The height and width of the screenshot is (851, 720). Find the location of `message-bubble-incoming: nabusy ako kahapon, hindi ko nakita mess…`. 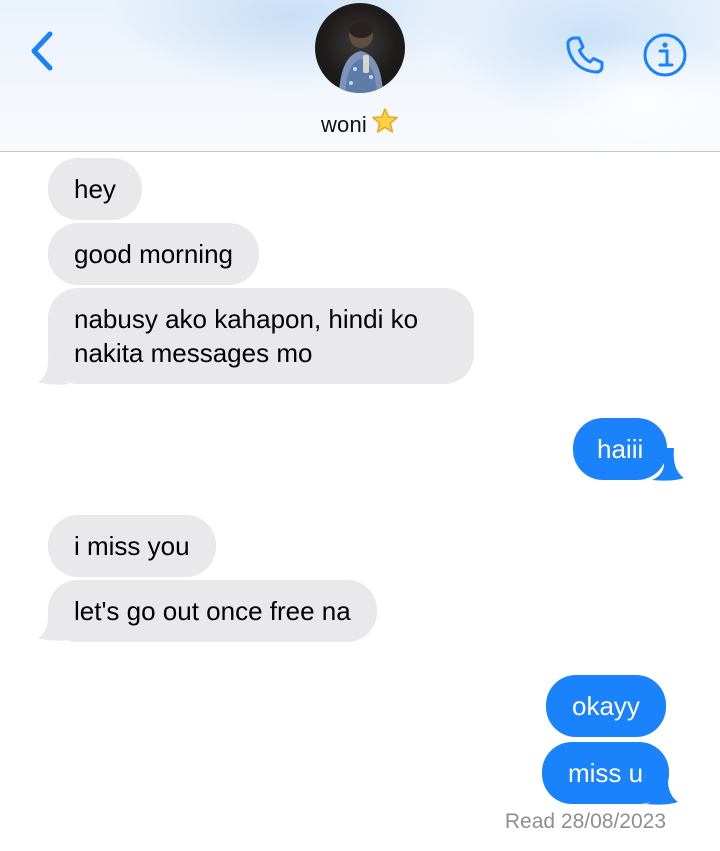

message-bubble-incoming: nabusy ako kahapon, hindi ko nakita mess… is located at coordinates (261, 336).